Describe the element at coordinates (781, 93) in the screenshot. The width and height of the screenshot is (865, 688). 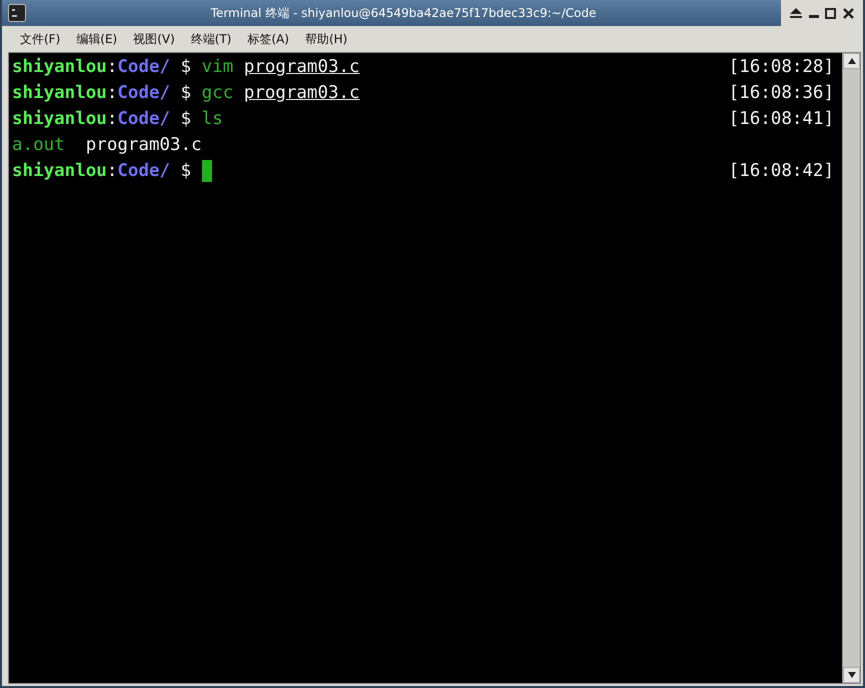
I see `timestamp: [16:08:36]` at that location.